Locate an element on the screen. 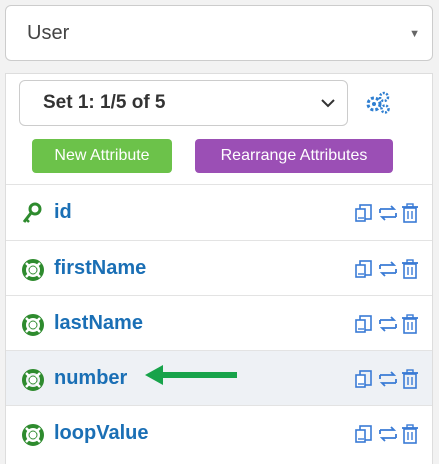 This screenshot has height=464, width=439. rearrange-attributes-button: Rearrange Attributes is located at coordinates (294, 156).